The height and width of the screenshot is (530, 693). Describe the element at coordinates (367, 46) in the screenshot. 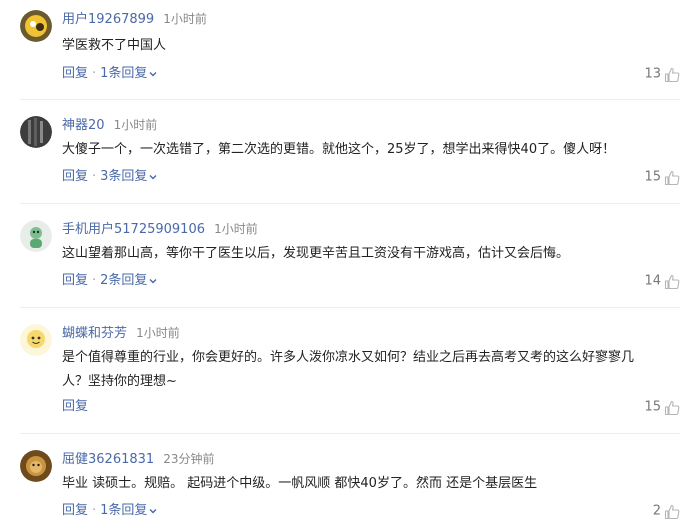

I see `comment-text: 学医救不了中国人` at that location.